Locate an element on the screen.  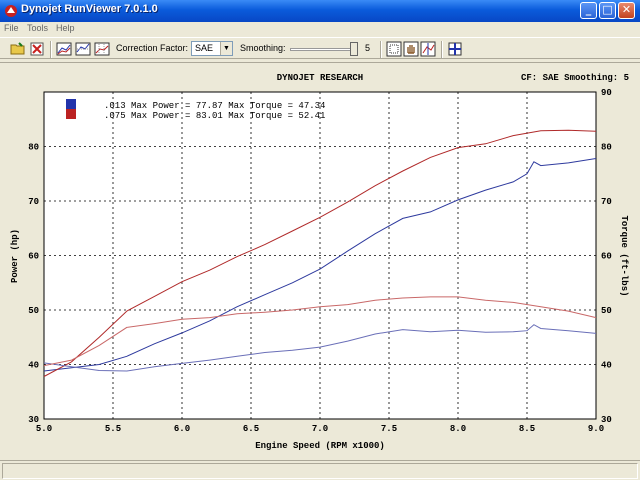
x-tick-label: 7.0 is located at coordinates (320, 429).